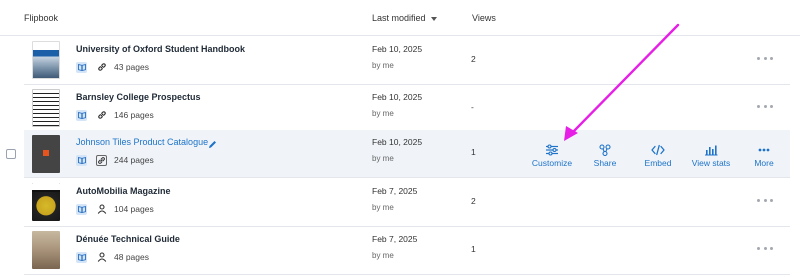 Image resolution: width=800 pixels, height=277 pixels. I want to click on more-button: More, so click(764, 155).